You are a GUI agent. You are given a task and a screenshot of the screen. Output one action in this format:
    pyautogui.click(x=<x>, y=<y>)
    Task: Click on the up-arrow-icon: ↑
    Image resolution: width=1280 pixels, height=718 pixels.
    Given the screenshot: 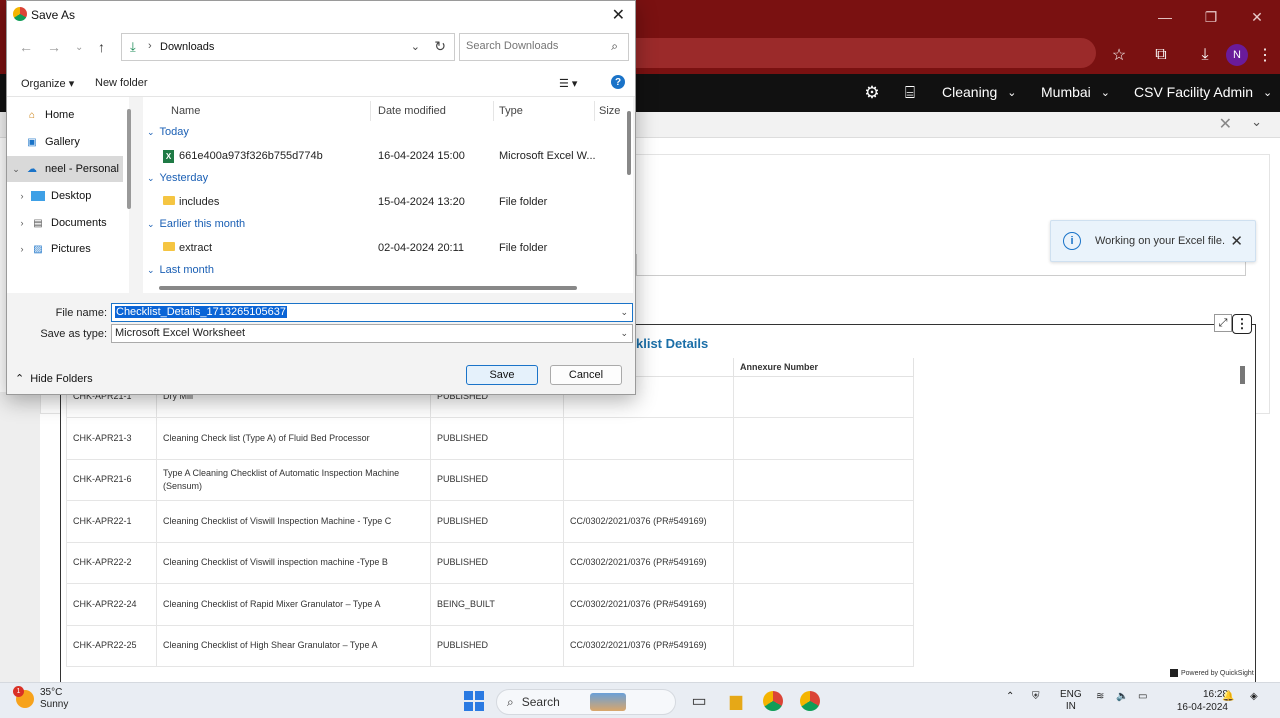 What is the action you would take?
    pyautogui.click(x=101, y=47)
    